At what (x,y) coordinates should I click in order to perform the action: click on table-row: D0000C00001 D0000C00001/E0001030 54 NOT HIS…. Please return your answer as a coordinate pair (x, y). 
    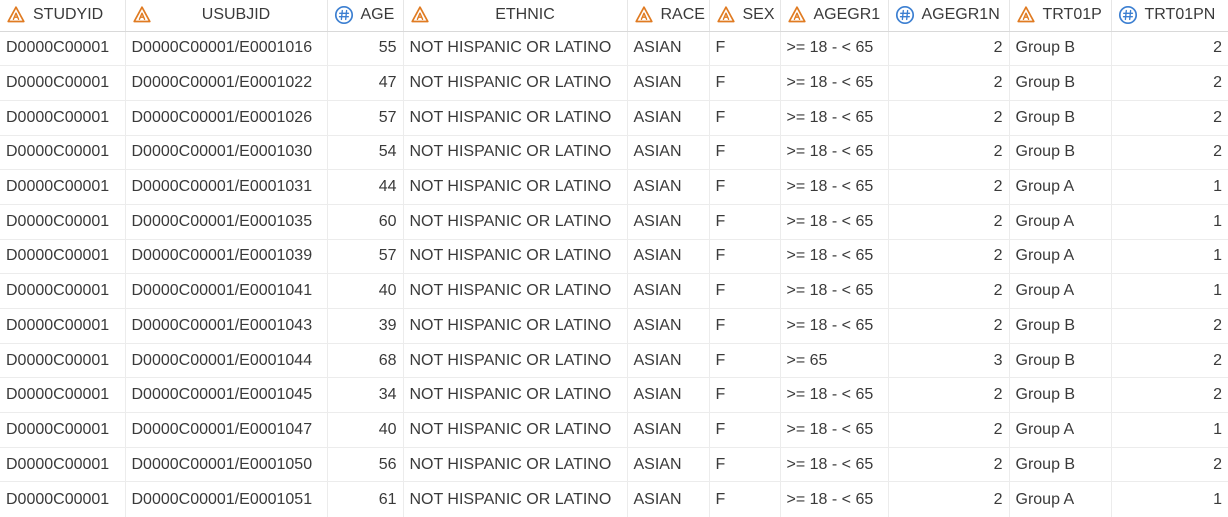
    Looking at the image, I should click on (614, 153).